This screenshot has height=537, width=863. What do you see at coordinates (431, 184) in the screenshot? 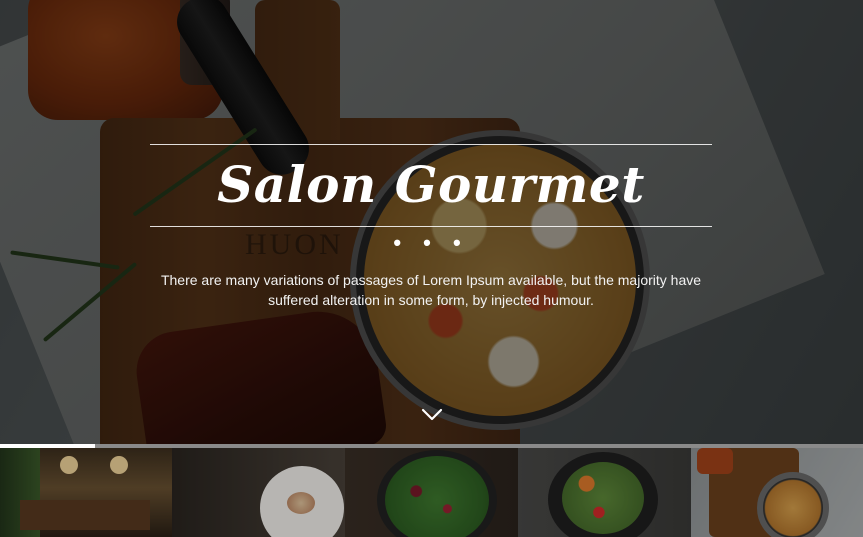
I see `page-title: Salon Gourmet` at bounding box center [431, 184].